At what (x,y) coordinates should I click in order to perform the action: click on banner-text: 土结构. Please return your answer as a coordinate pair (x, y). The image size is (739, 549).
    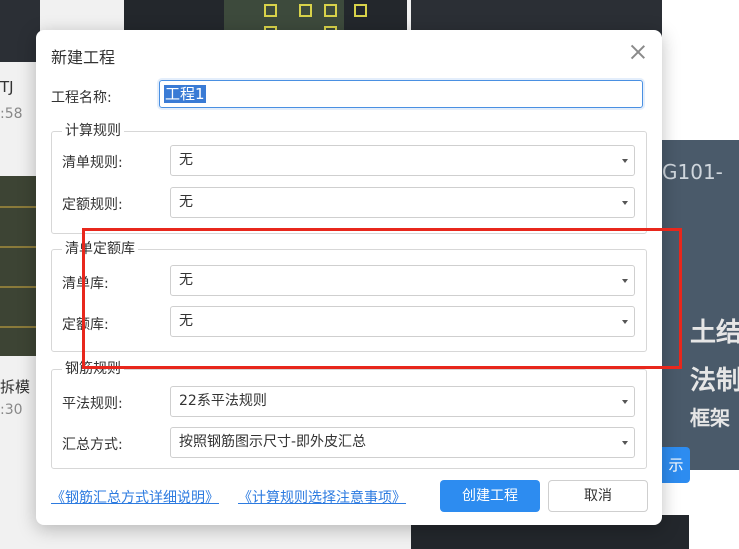
    Looking at the image, I should click on (714, 333).